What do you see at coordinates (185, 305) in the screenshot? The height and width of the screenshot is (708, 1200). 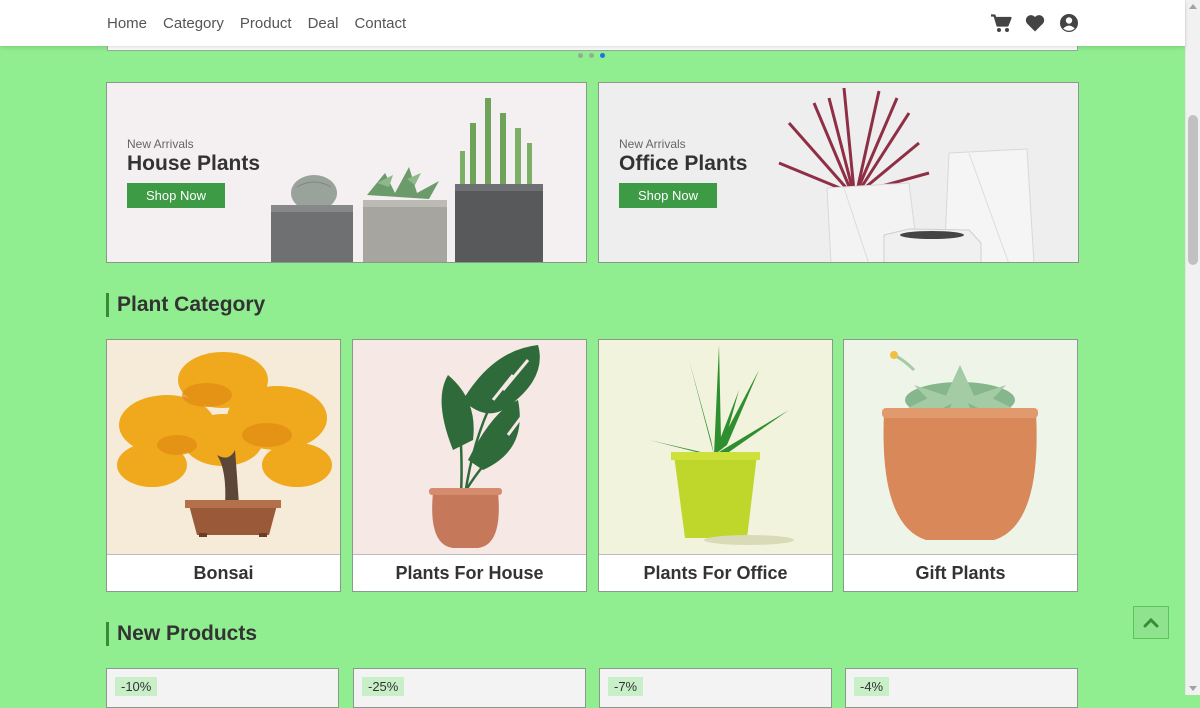 I see `plant-category-title: Plant Category` at bounding box center [185, 305].